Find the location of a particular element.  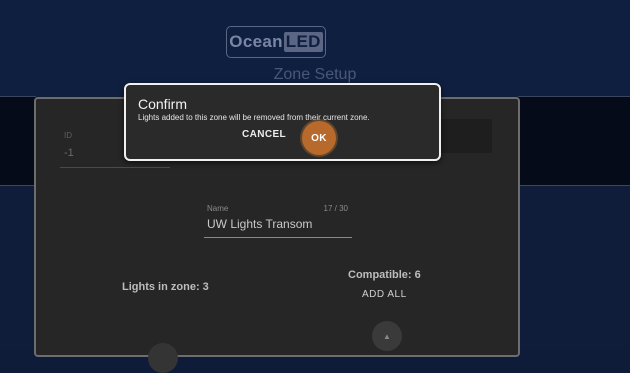

logo-text: Ocean is located at coordinates (256, 41).